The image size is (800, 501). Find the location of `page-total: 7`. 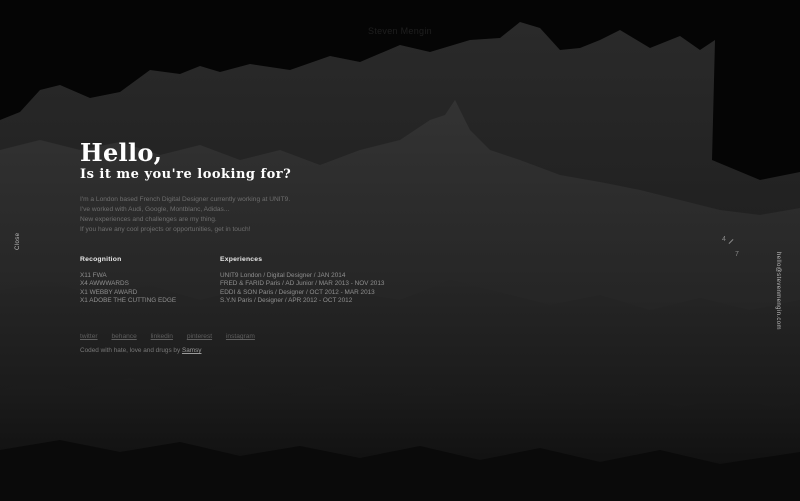

page-total: 7 is located at coordinates (737, 254).